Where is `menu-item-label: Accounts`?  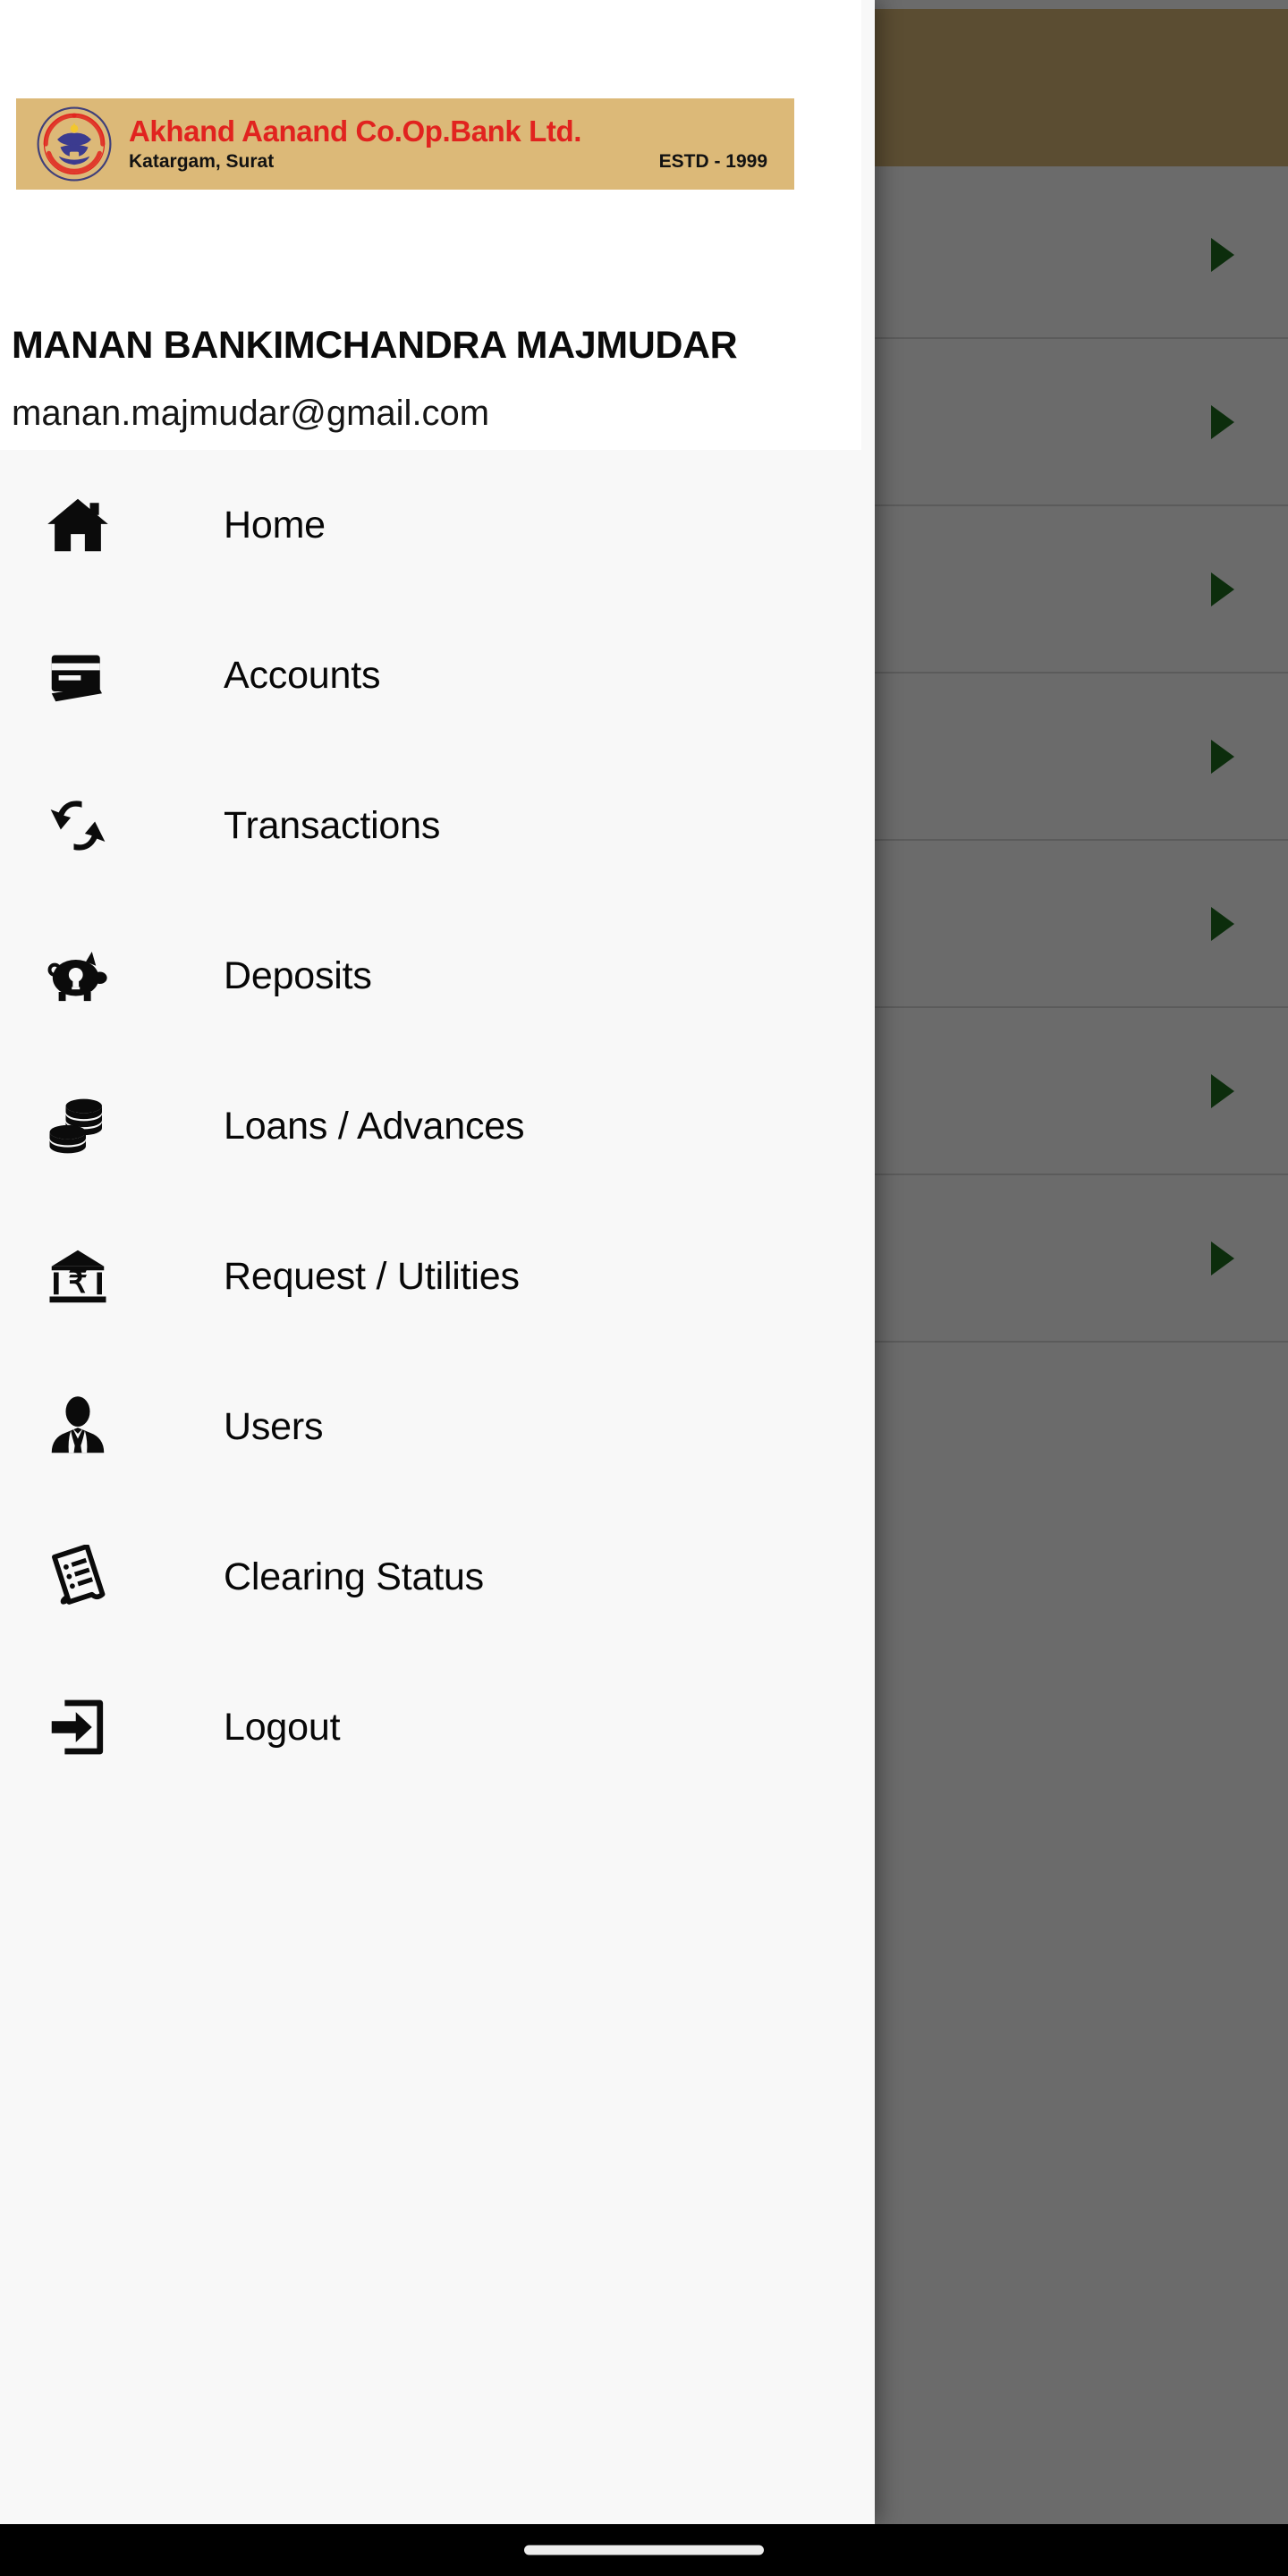 menu-item-label: Accounts is located at coordinates (302, 675).